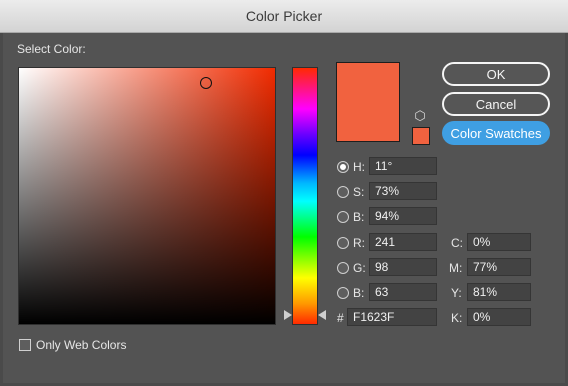  What do you see at coordinates (25, 345) in the screenshot?
I see `only-web-colors-checkbox` at bounding box center [25, 345].